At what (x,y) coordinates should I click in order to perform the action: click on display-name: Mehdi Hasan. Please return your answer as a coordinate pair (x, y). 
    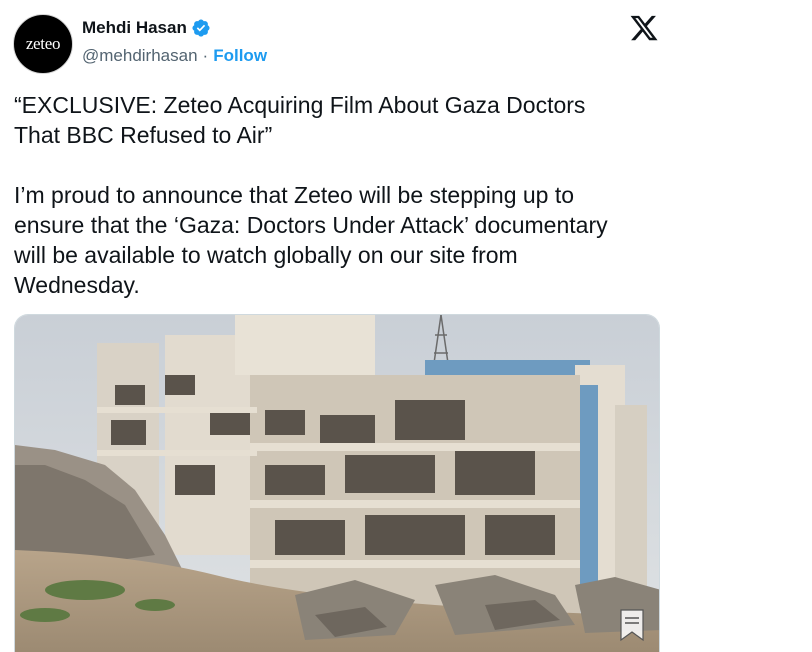
    Looking at the image, I should click on (134, 28).